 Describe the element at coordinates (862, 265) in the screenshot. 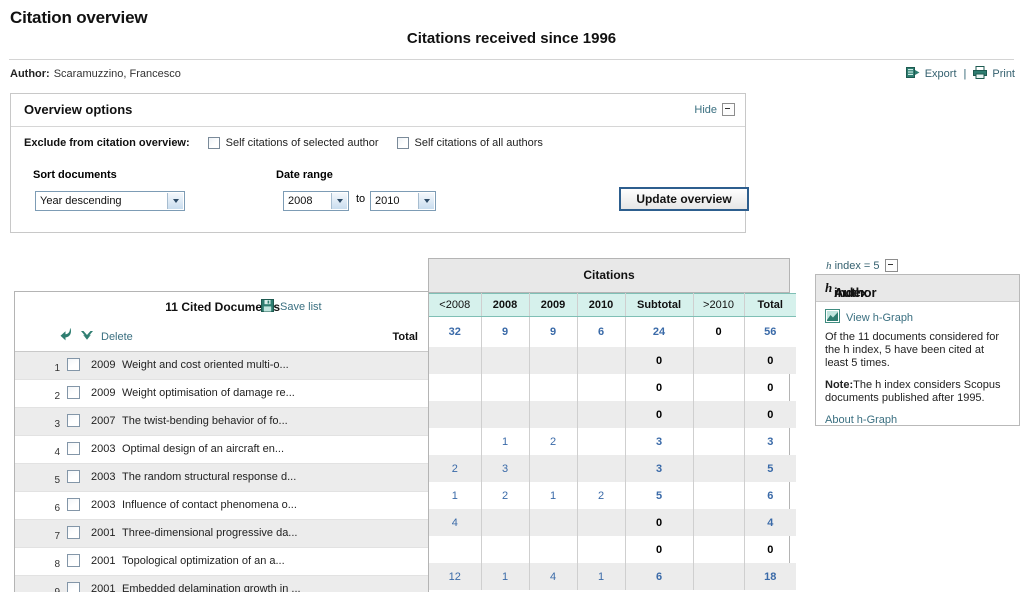

I see `h-index-summary: h index = 5` at that location.